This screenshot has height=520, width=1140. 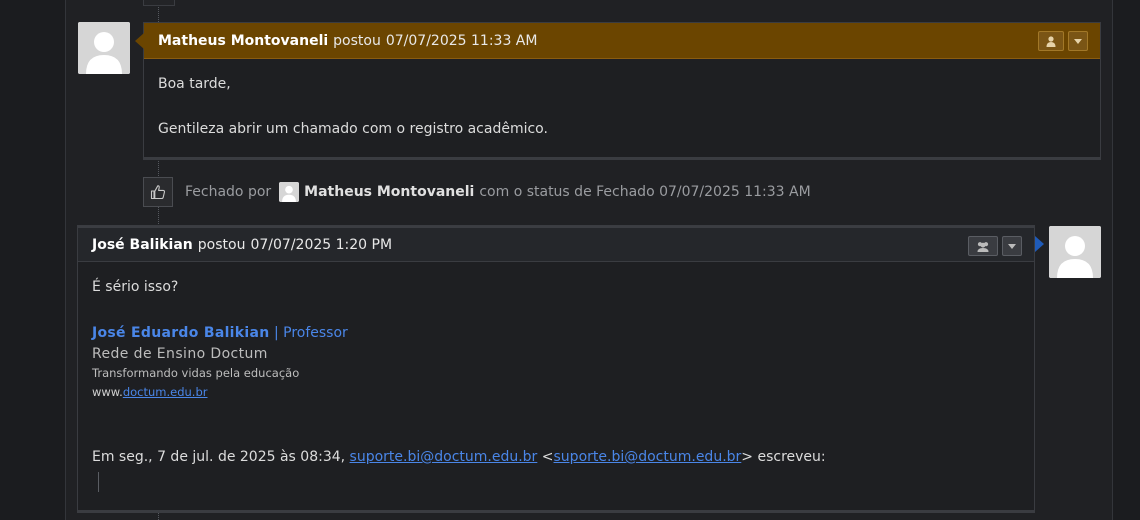 What do you see at coordinates (165, 392) in the screenshot?
I see `signature-site-link: doctum.edu.br` at bounding box center [165, 392].